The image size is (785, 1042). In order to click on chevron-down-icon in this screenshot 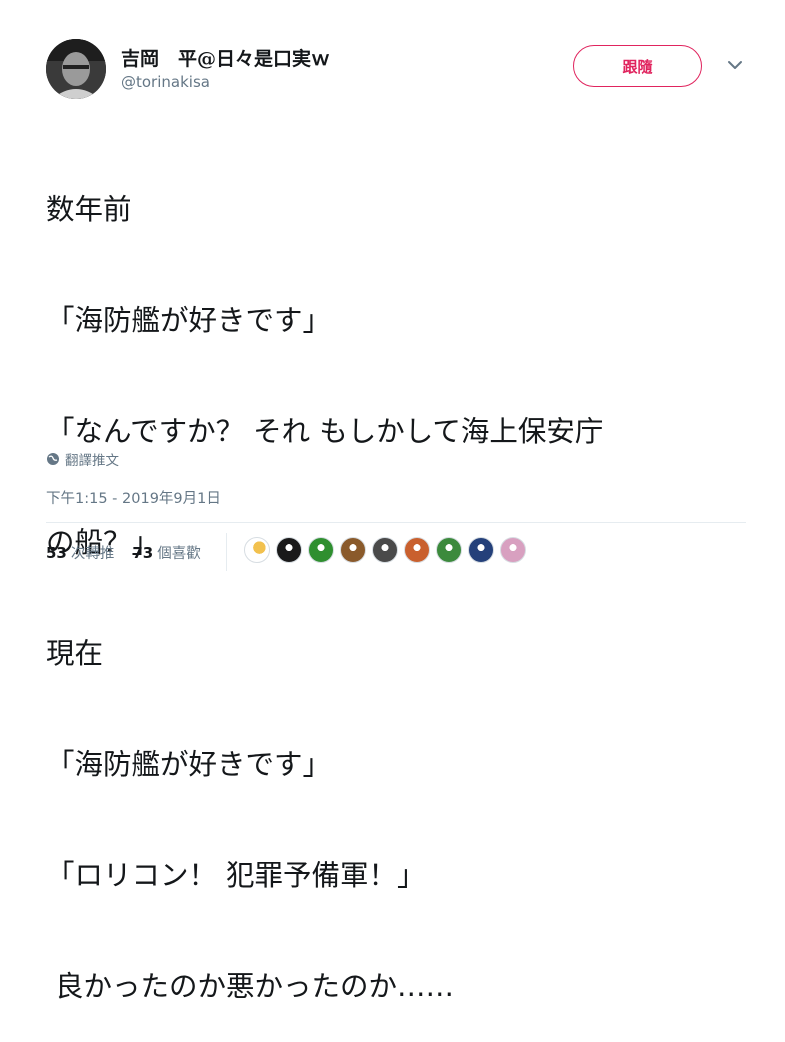, I will do `click(735, 65)`.